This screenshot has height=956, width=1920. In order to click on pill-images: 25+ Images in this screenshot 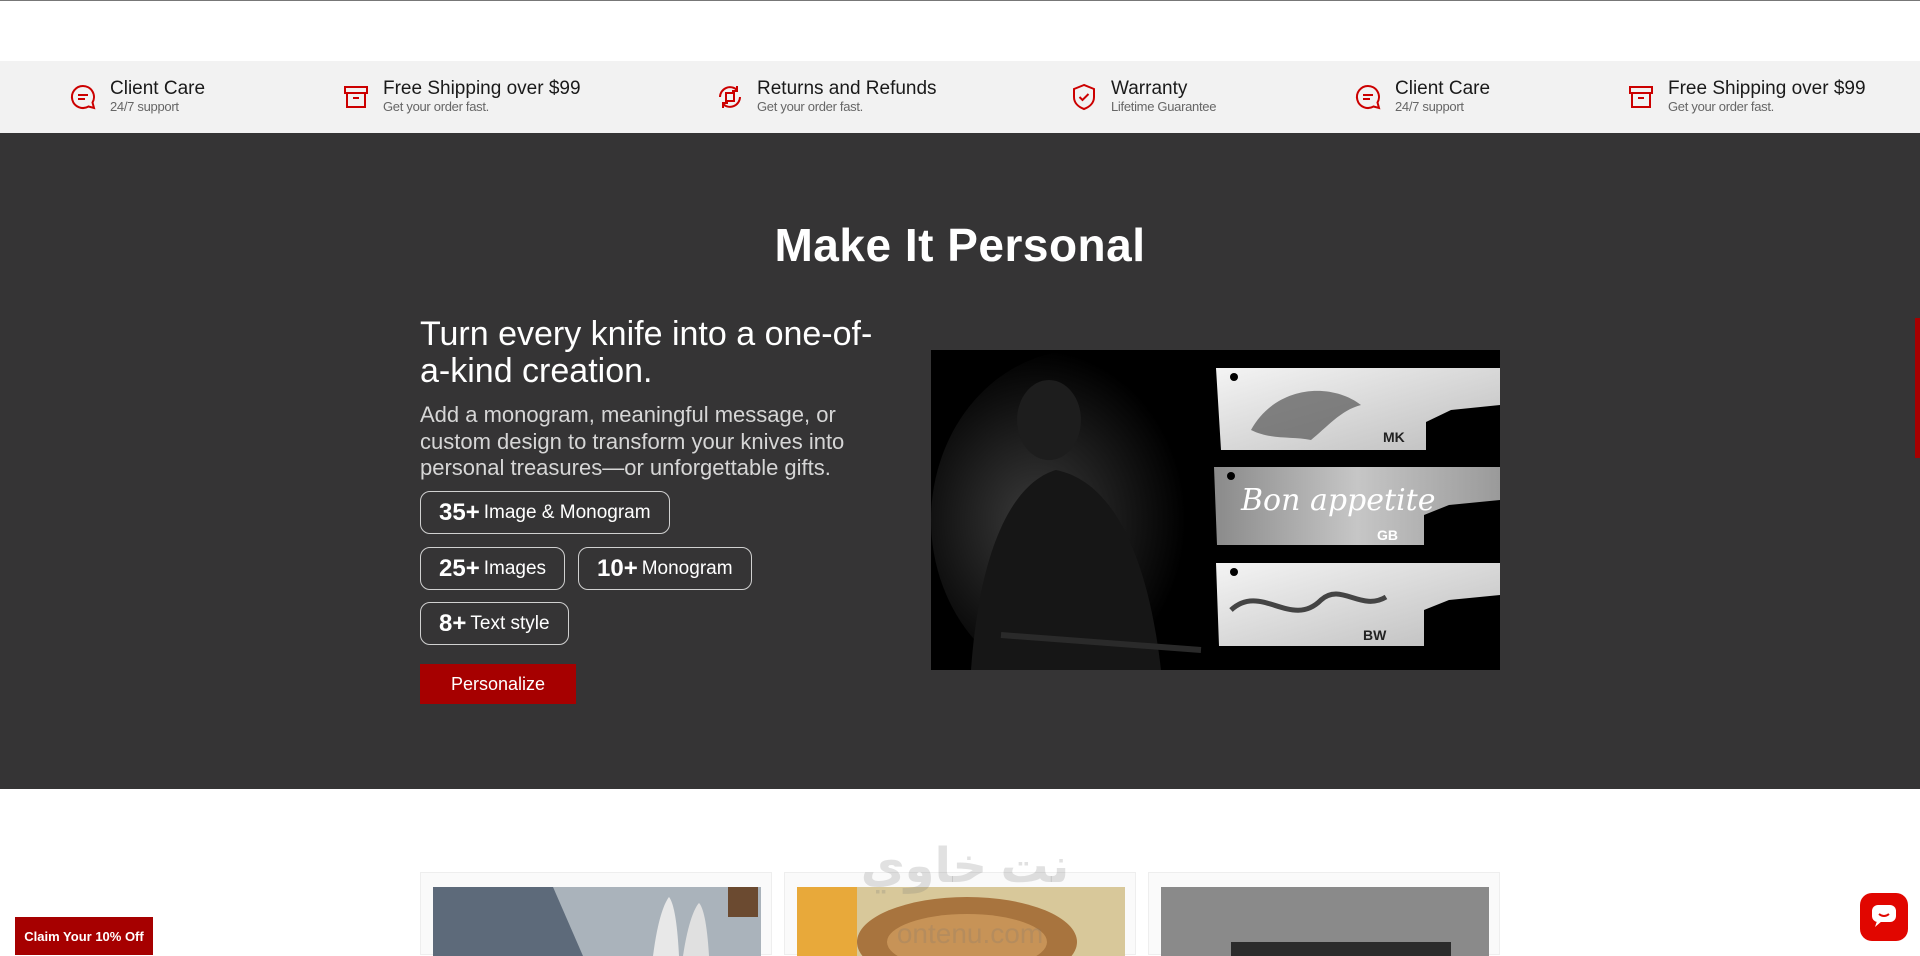, I will do `click(493, 568)`.